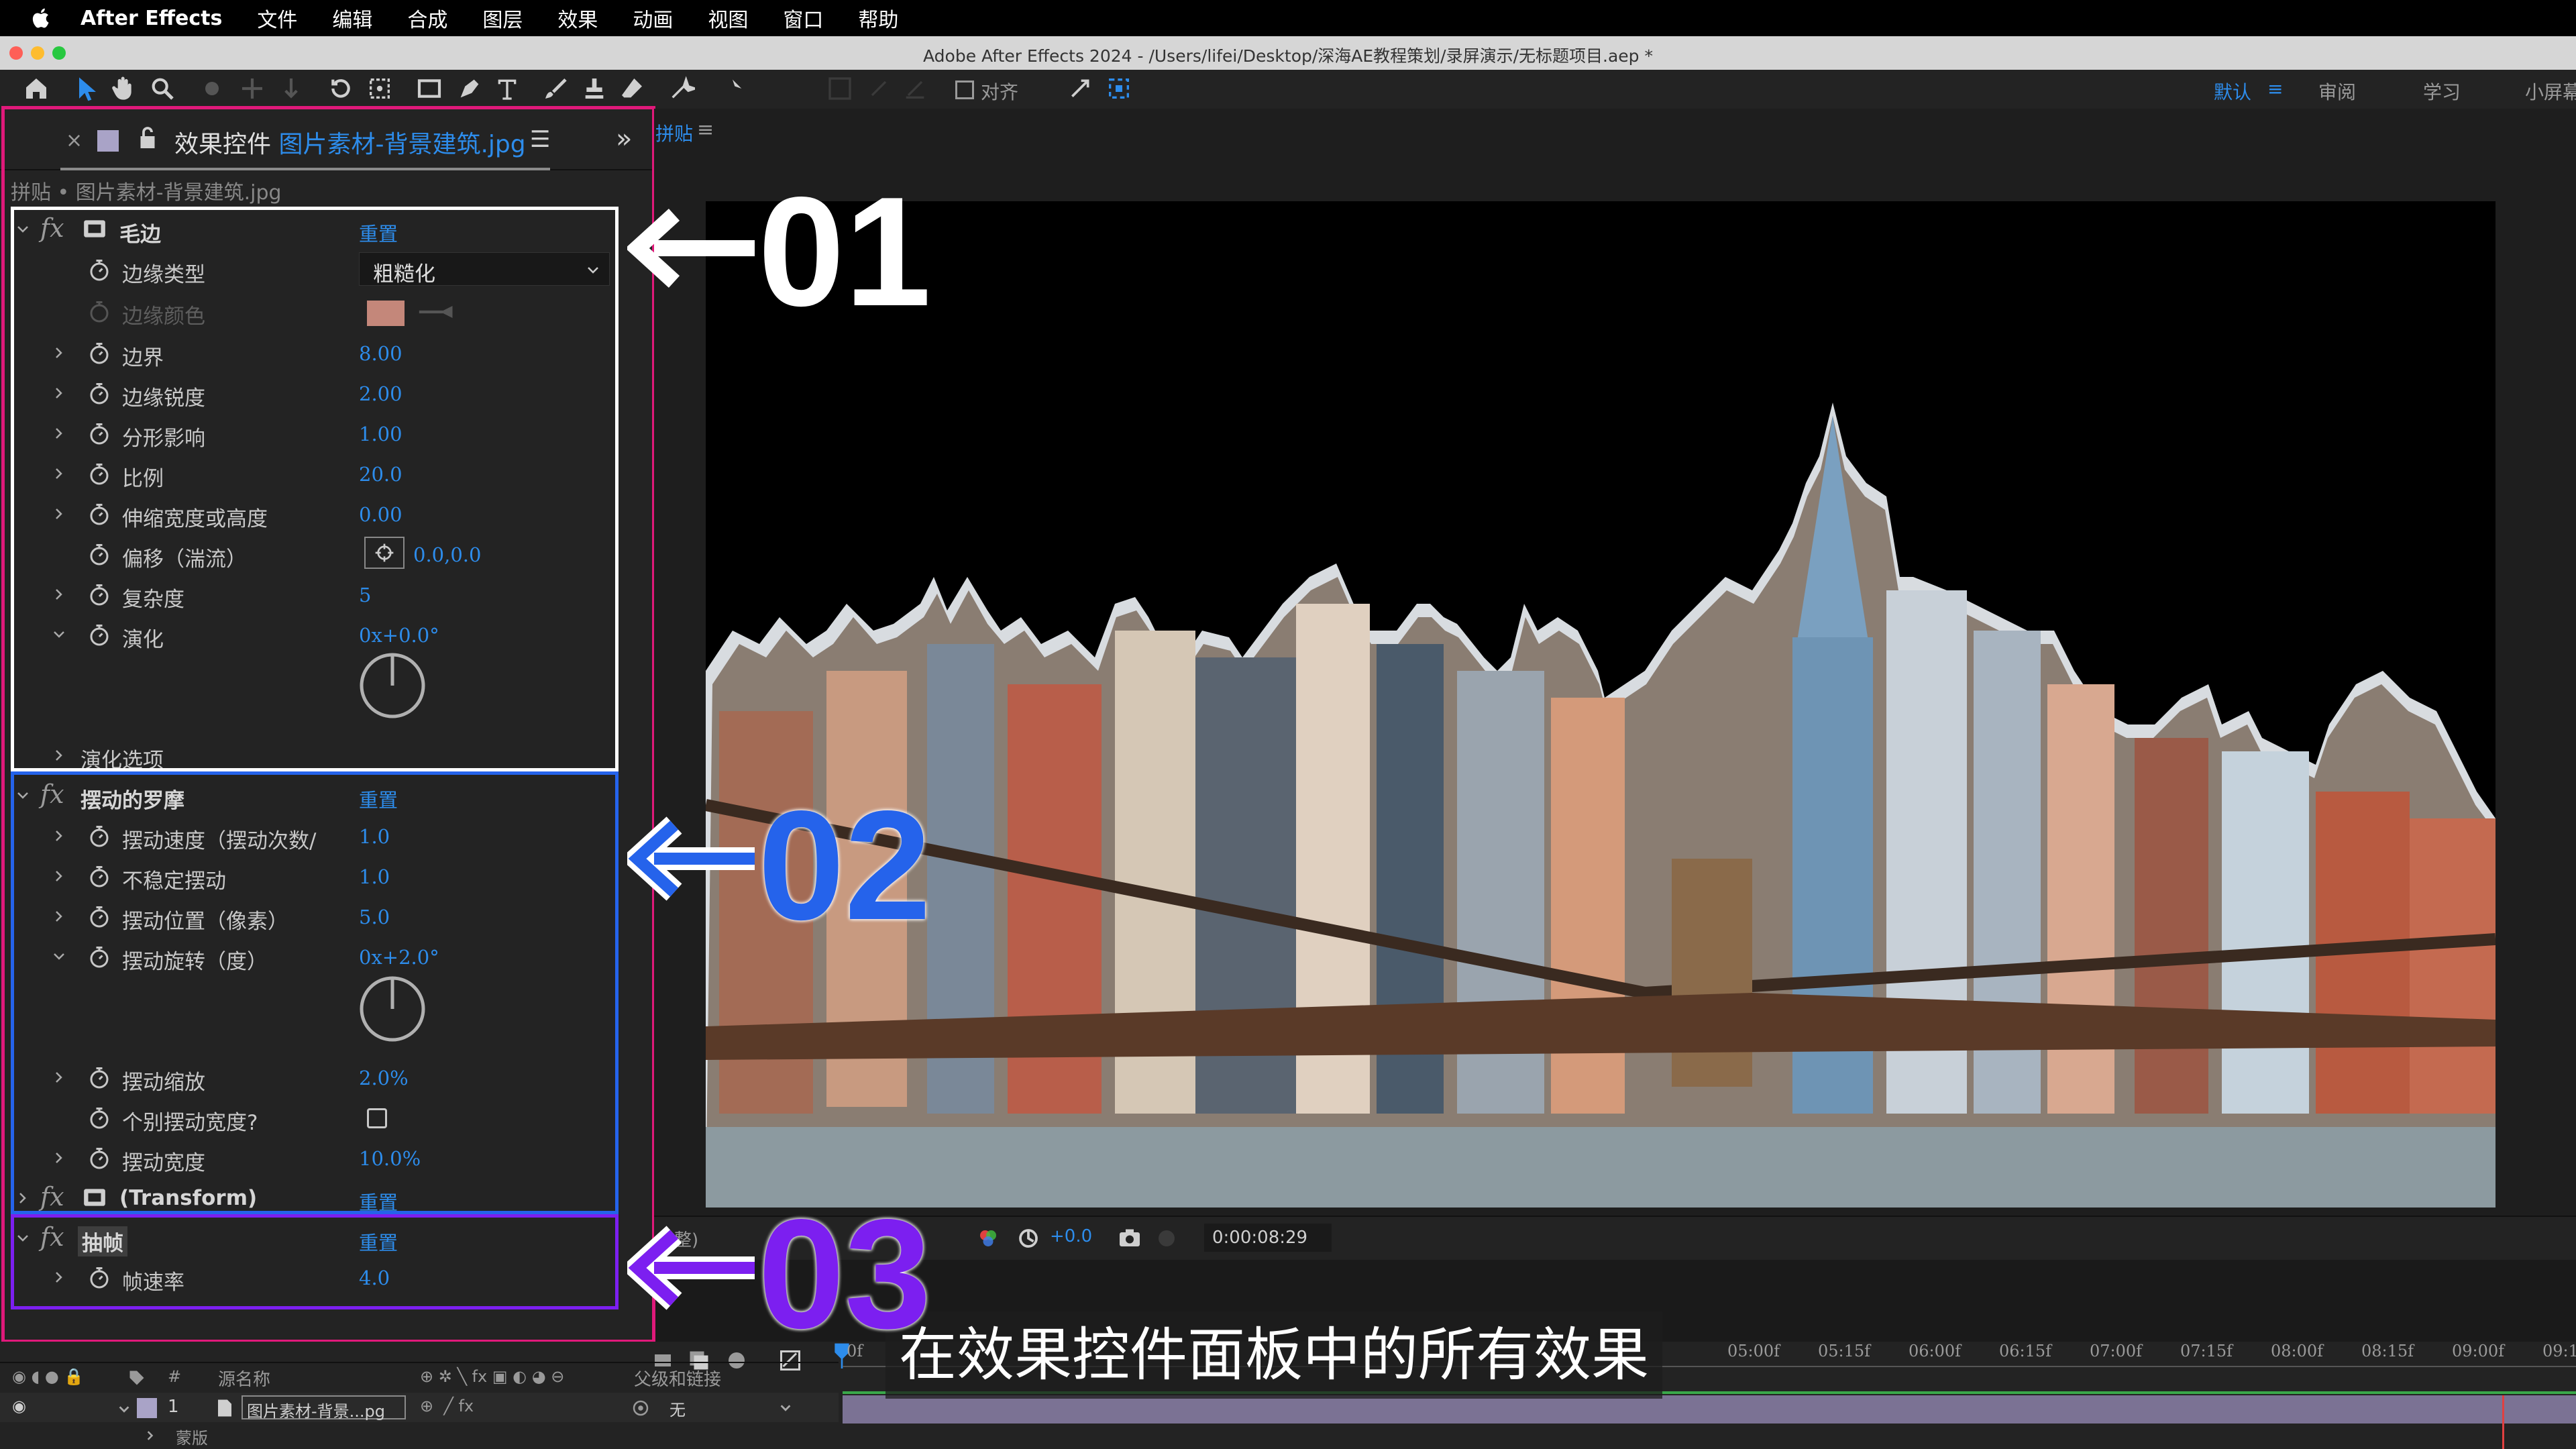 The image size is (2576, 1449). I want to click on annotation-number-03: 03, so click(845, 1274).